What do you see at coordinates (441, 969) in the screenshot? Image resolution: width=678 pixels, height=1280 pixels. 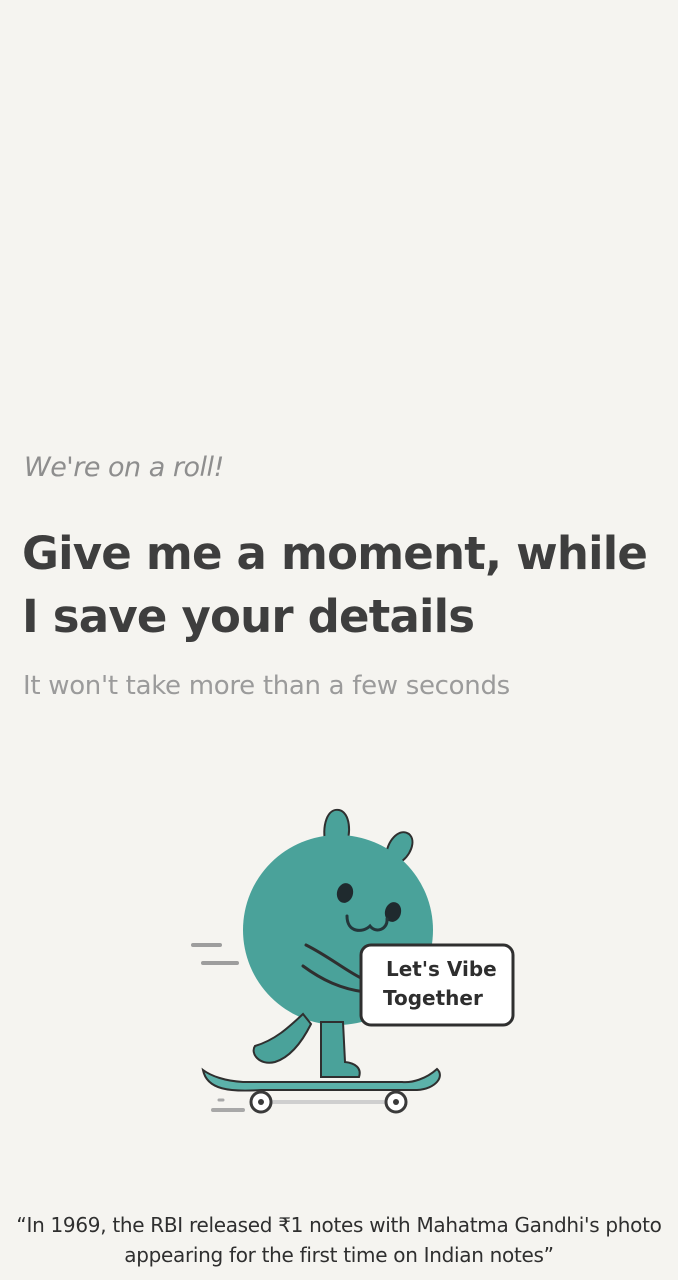 I see `sign-line-1: Let's Vibe` at bounding box center [441, 969].